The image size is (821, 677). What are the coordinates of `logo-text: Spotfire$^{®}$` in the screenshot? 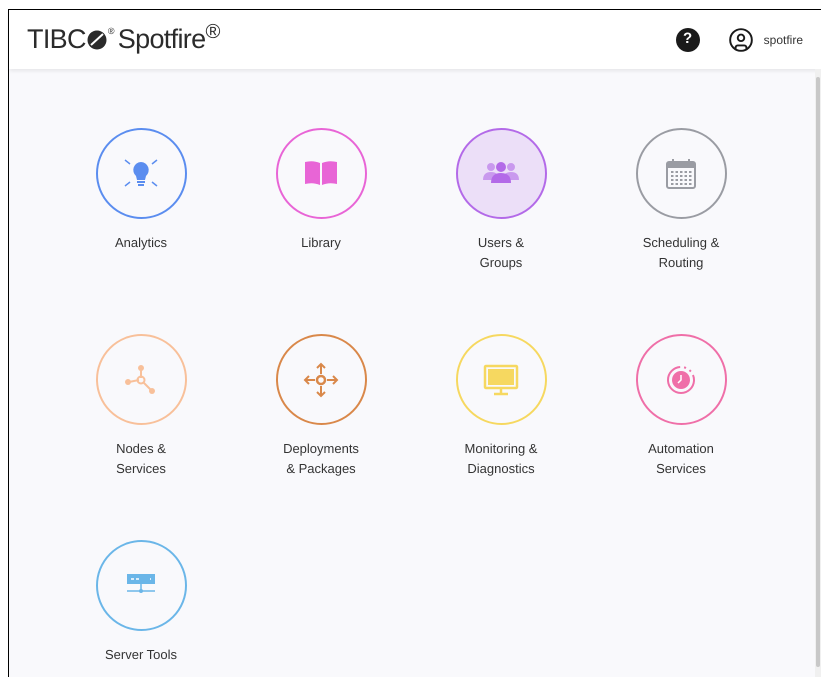 It's located at (169, 38).